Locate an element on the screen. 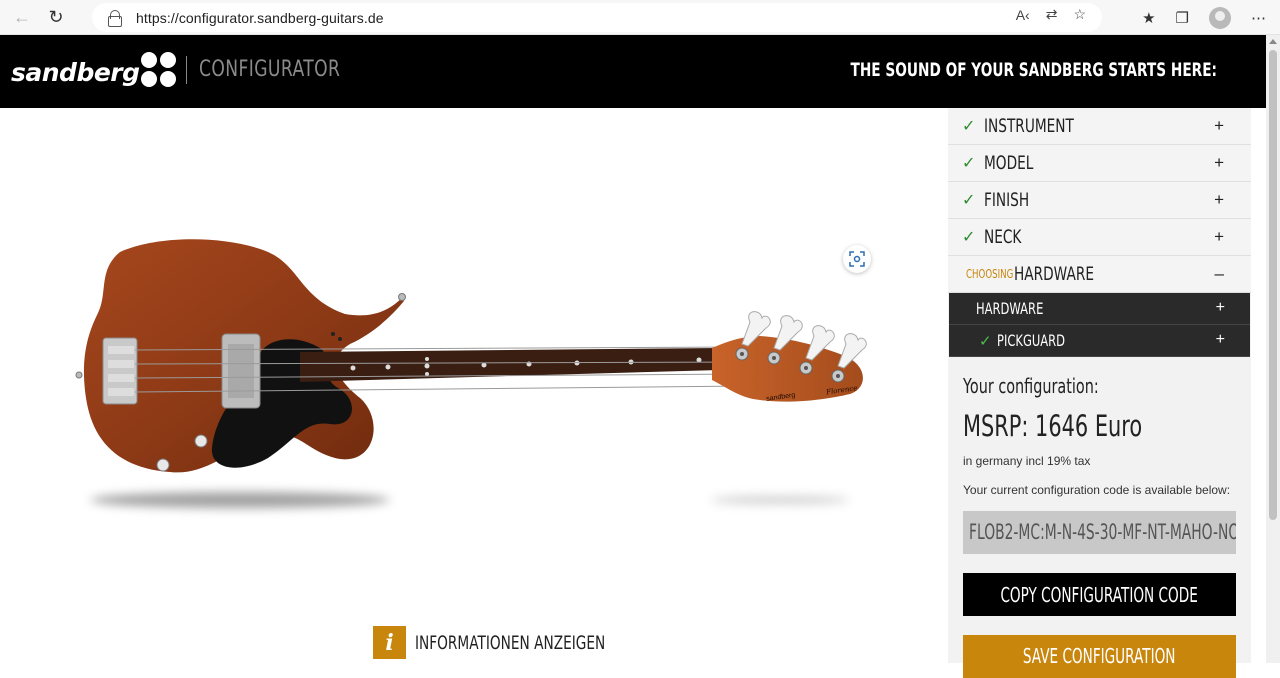  step-label: MODEL is located at coordinates (1009, 163).